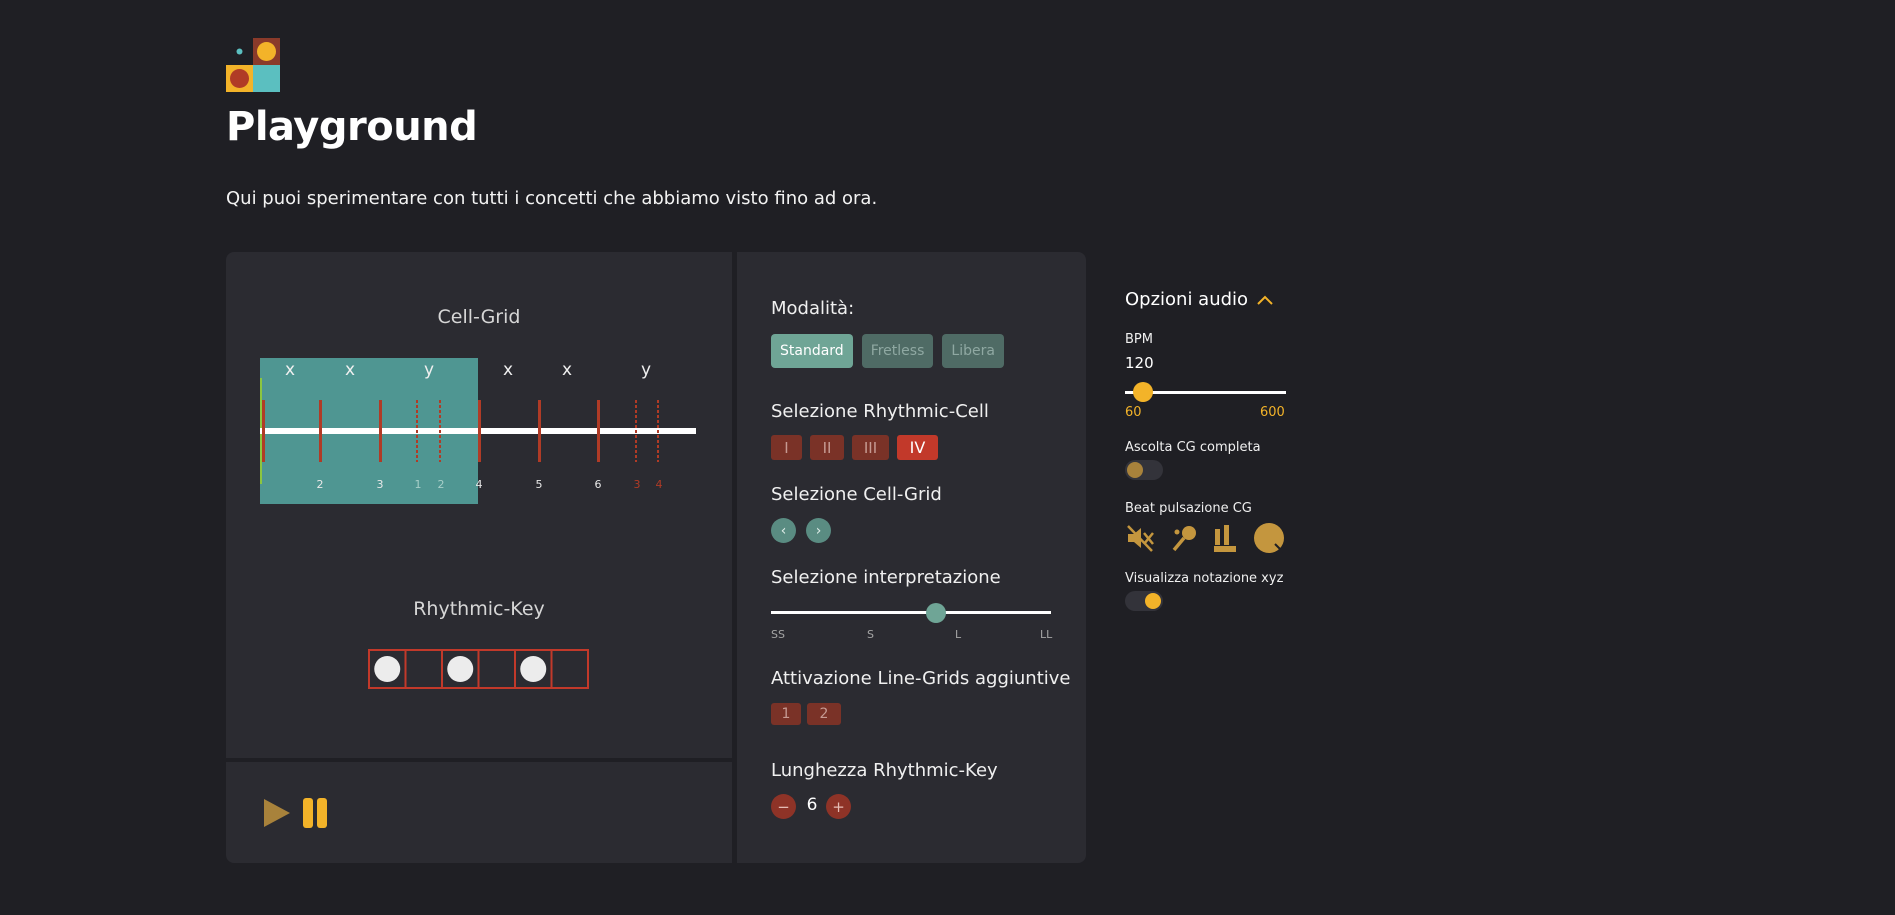 The height and width of the screenshot is (915, 1895). I want to click on cell-grid-select-label: Selezione Cell-Grid, so click(856, 494).